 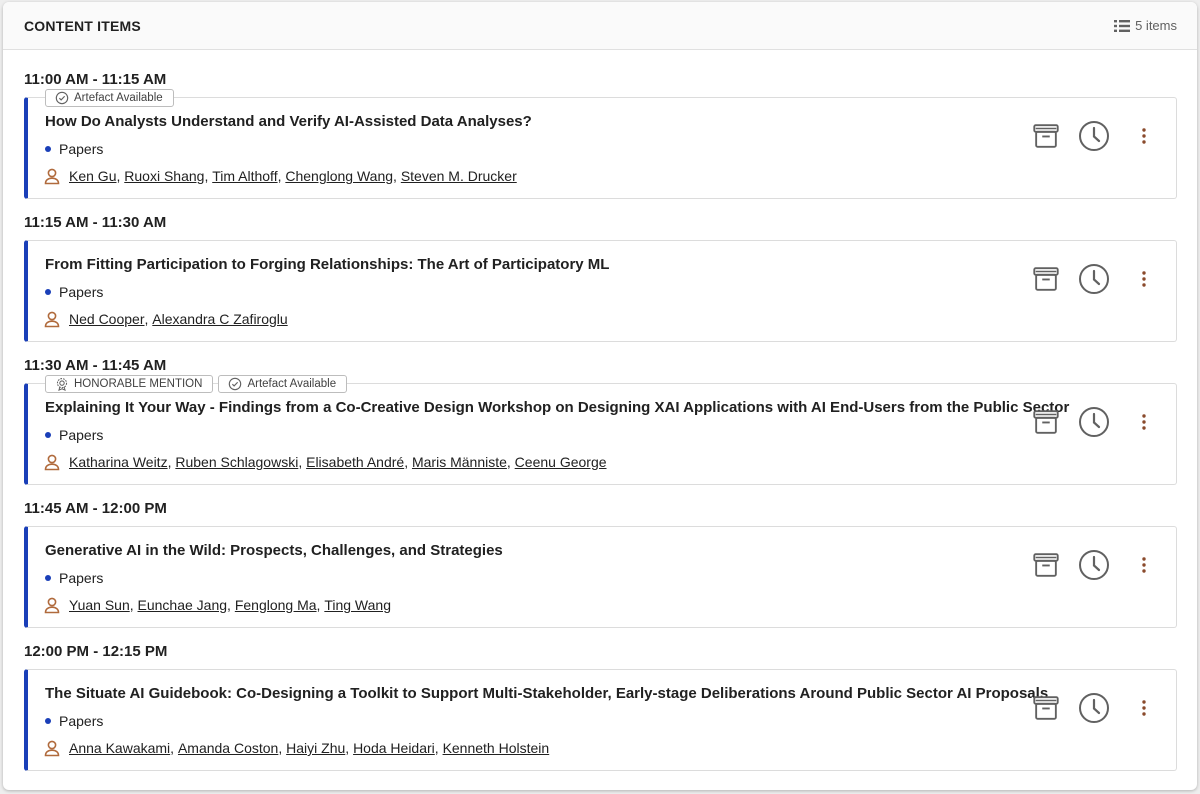 I want to click on author-link: Alexandra C Zafiroglu, so click(x=219, y=319).